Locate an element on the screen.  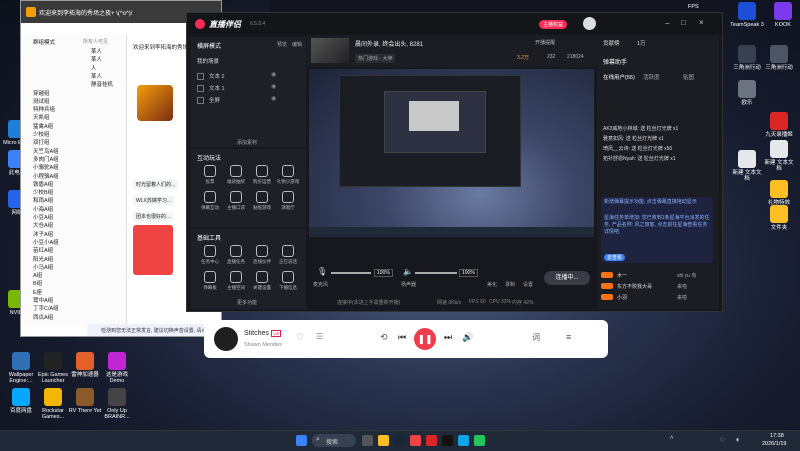
desktop-icon: 新建 文本文档 is located at coordinates (779, 156).